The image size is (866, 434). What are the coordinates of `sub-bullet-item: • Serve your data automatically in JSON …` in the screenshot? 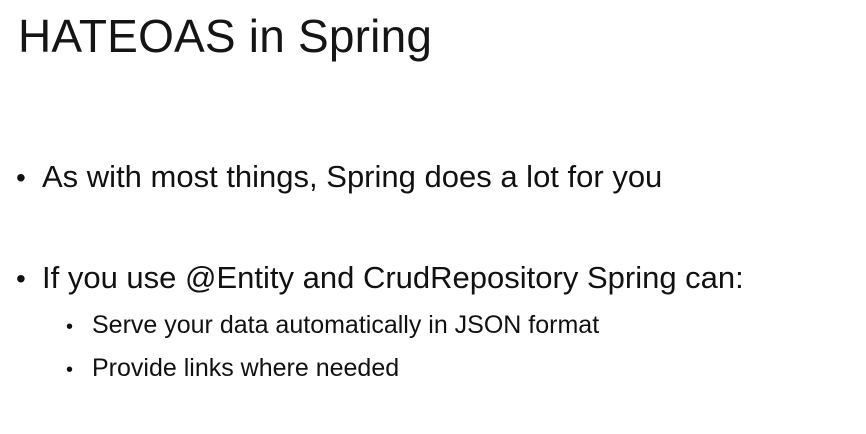 It's located at (332, 326).